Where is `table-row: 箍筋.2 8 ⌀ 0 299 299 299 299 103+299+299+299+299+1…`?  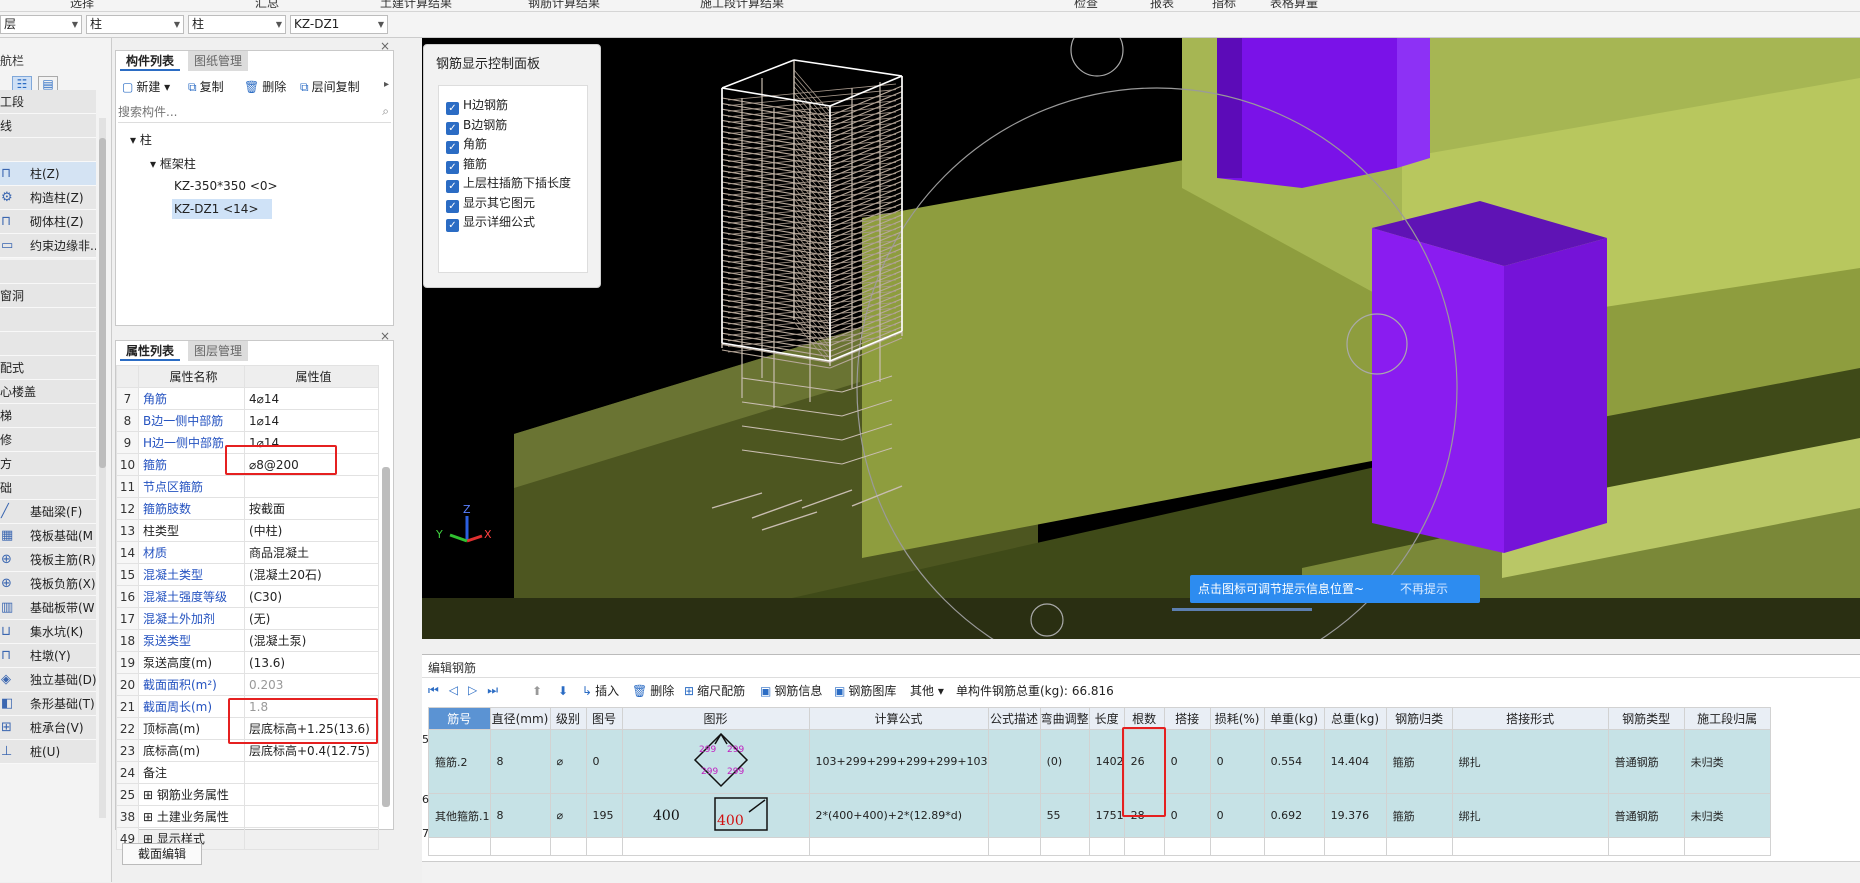
table-row: 箍筋.2 8 ⌀ 0 299 299 299 299 103+299+299+299+299+1… is located at coordinates (1099, 761).